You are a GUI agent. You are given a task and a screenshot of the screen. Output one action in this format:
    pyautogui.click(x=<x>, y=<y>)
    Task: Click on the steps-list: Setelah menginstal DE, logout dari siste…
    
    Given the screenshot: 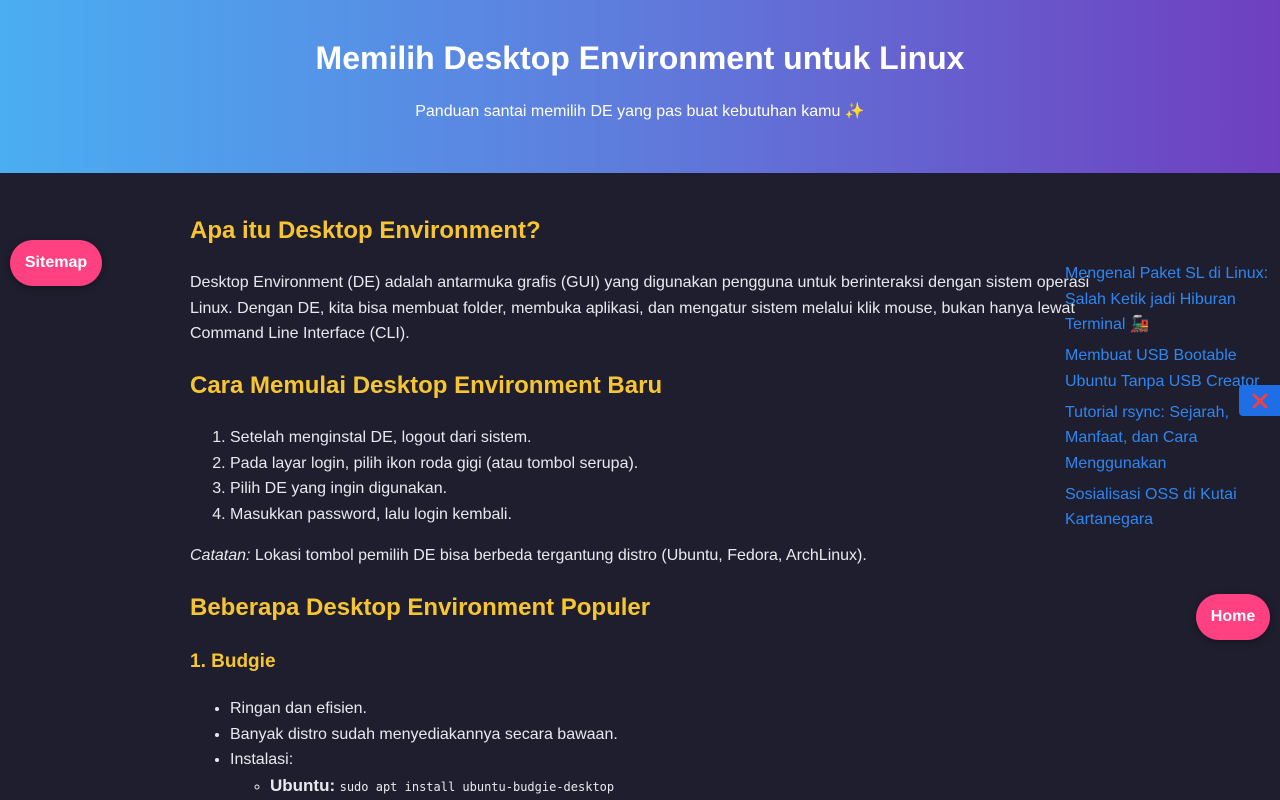 What is the action you would take?
    pyautogui.click(x=620, y=476)
    